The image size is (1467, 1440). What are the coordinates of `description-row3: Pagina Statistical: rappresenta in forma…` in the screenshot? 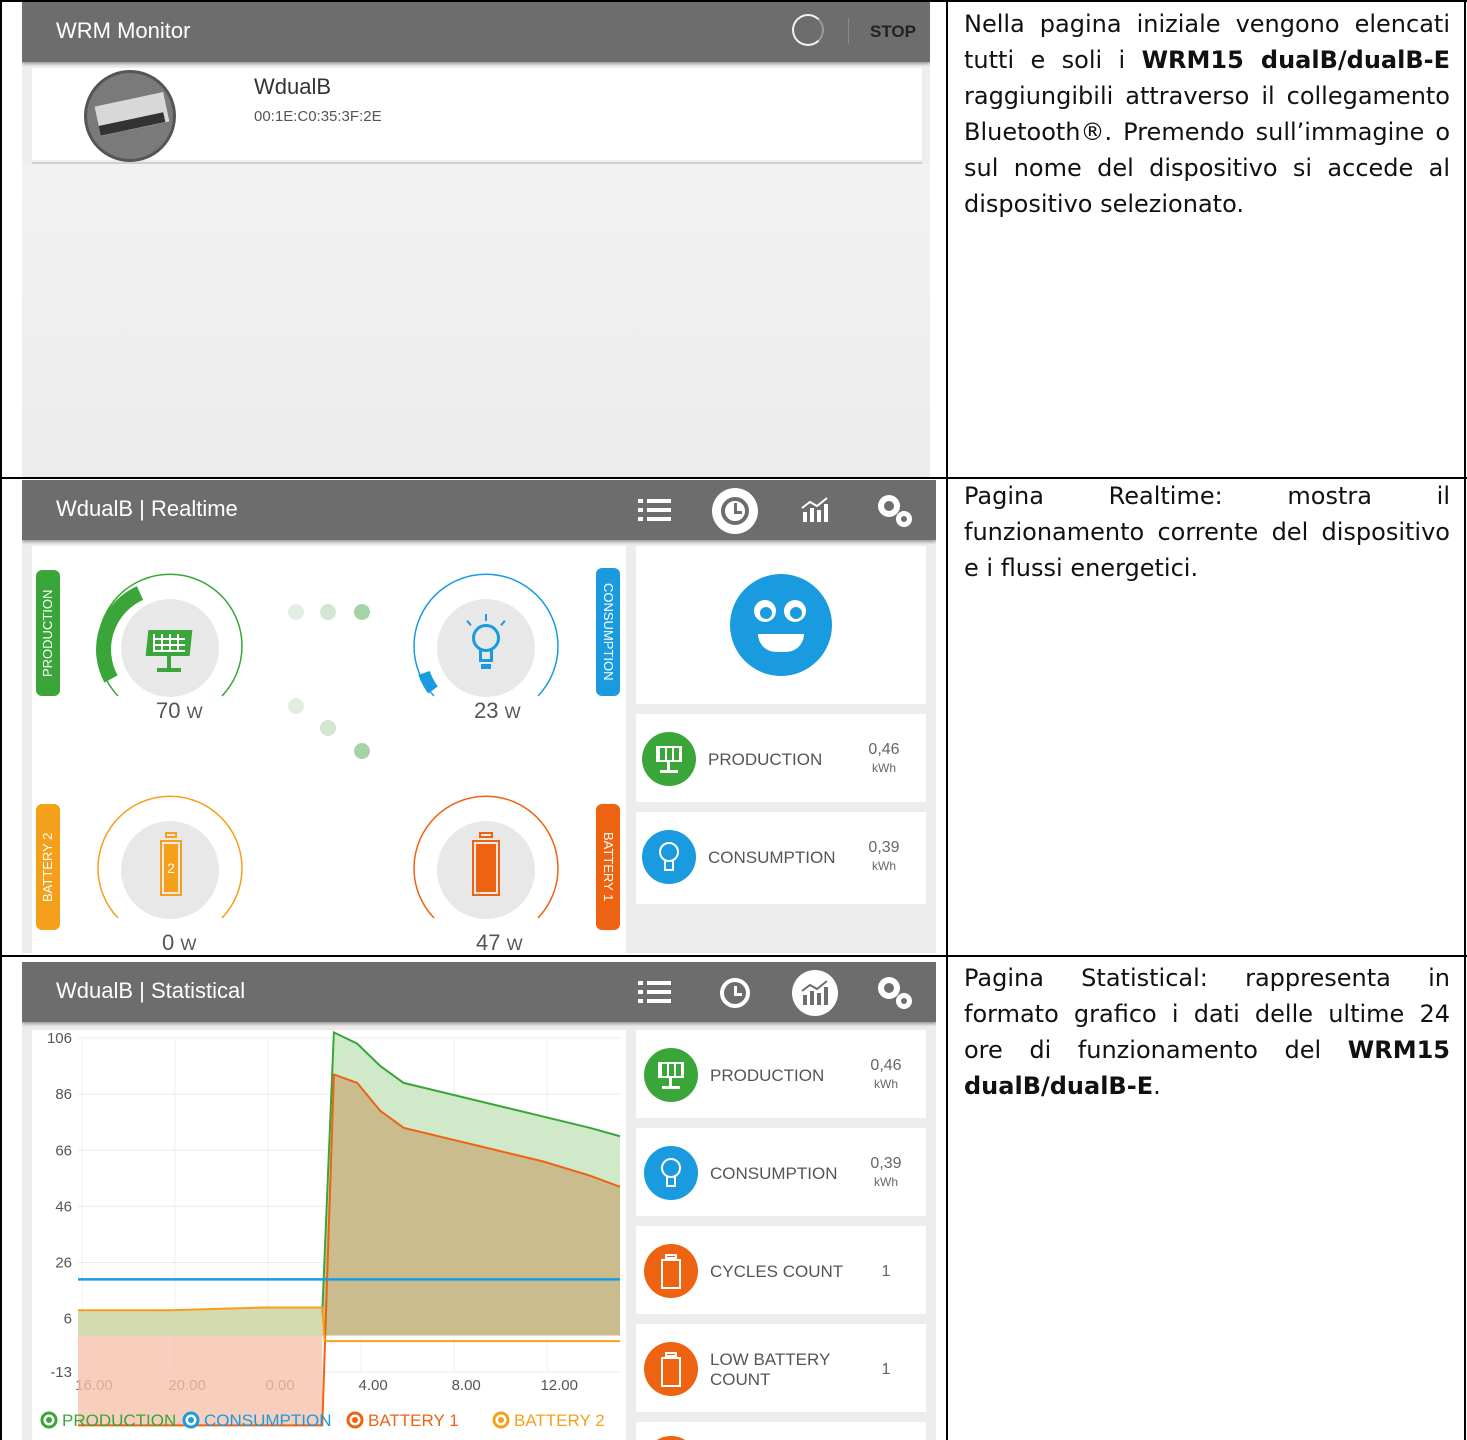 It's located at (1207, 1032).